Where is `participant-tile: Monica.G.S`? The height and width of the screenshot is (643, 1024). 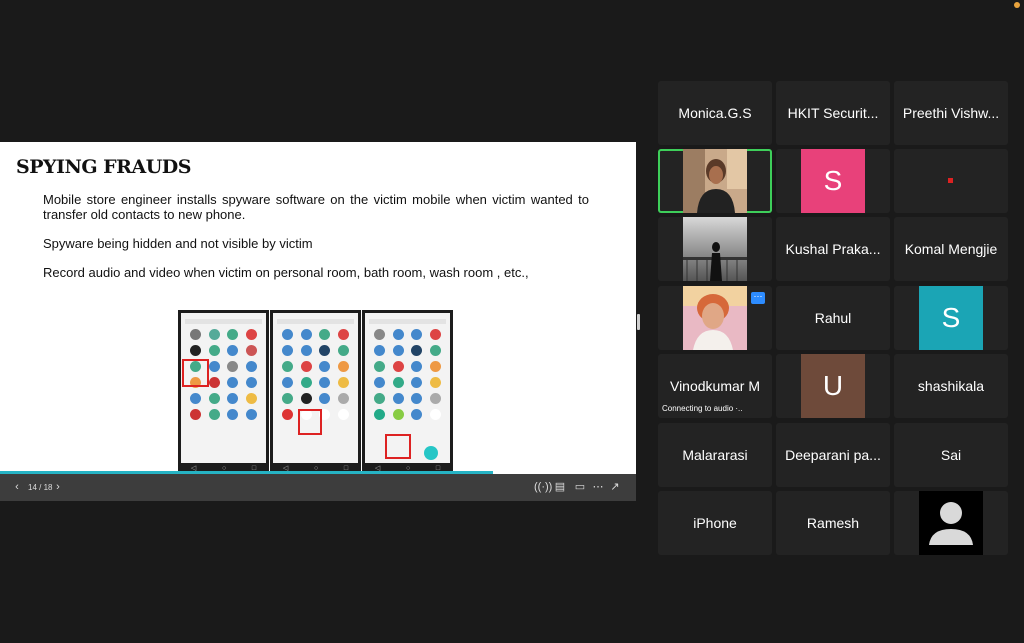
participant-tile: Monica.G.S is located at coordinates (715, 113).